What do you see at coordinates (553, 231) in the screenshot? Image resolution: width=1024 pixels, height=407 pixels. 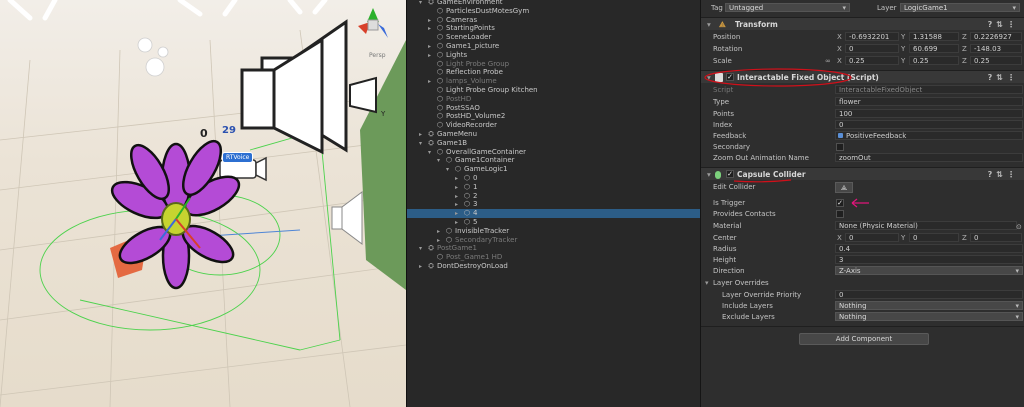 I see `hierarchy-item: ▸ ⬡ InvisibleTracker` at bounding box center [553, 231].